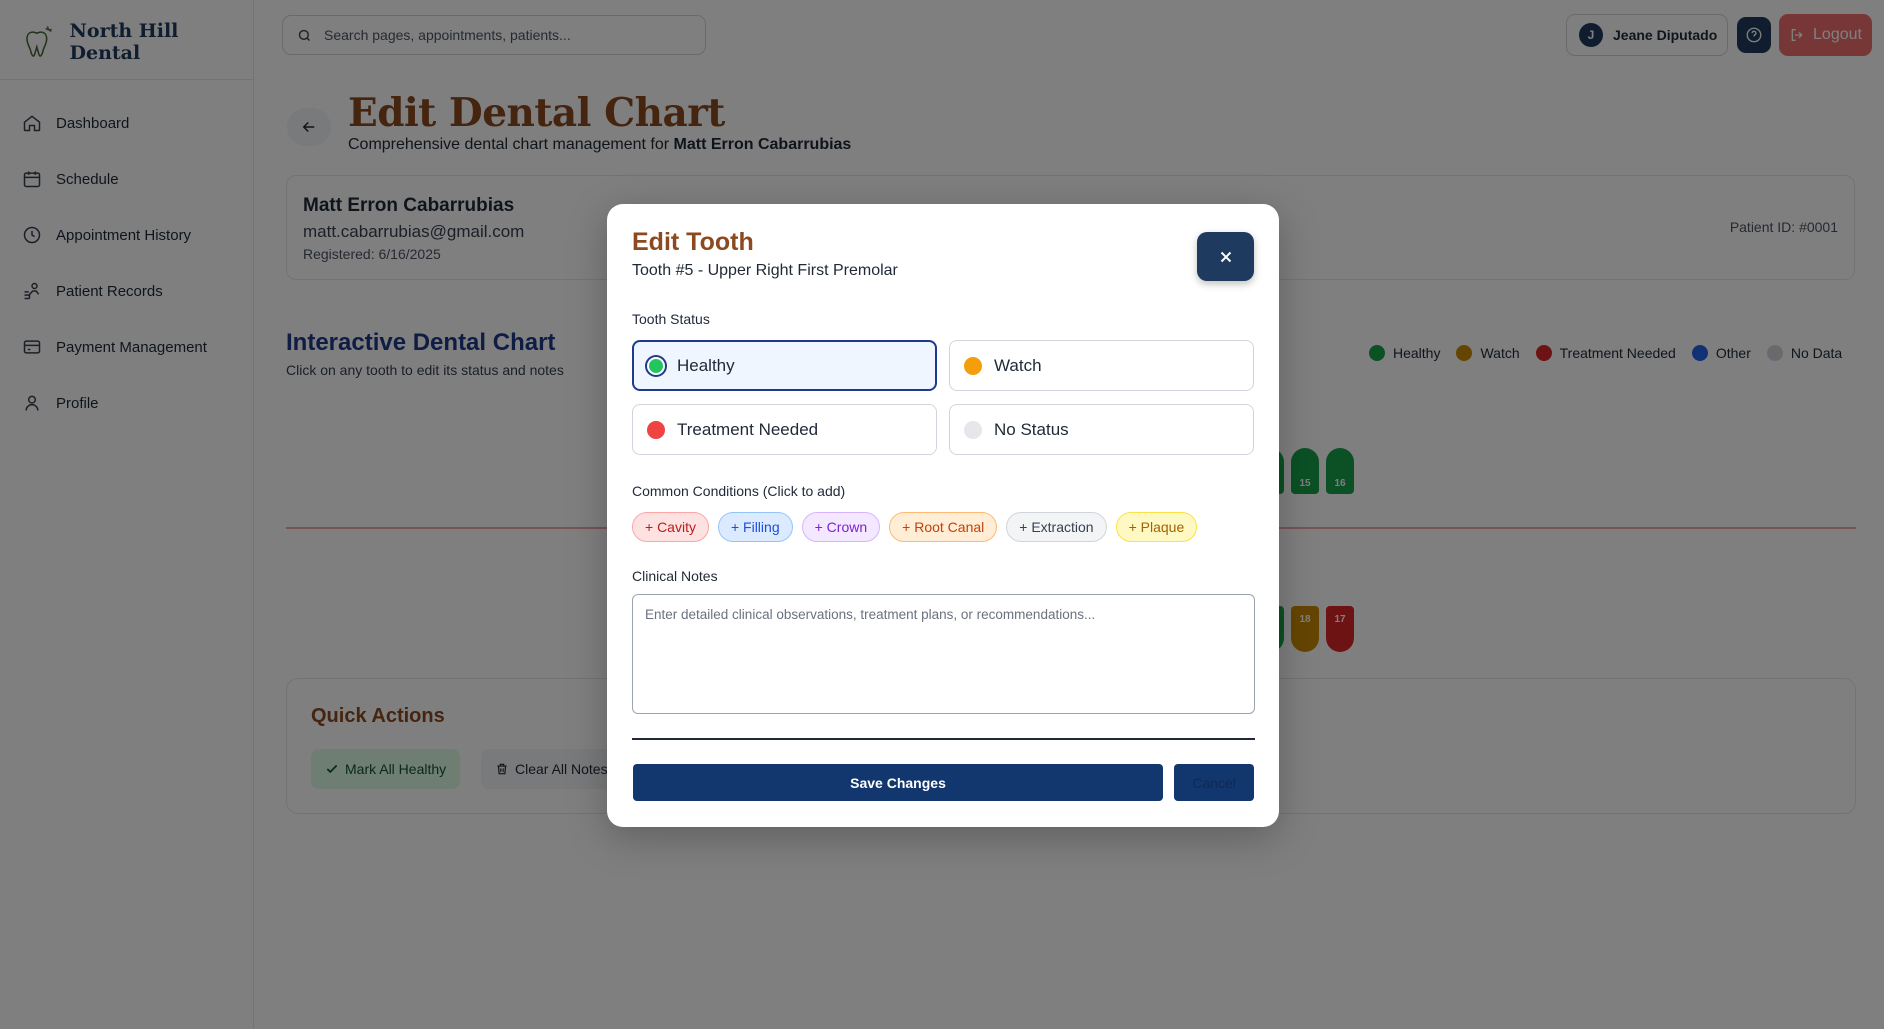 Image resolution: width=1884 pixels, height=1029 pixels. What do you see at coordinates (765, 270) in the screenshot?
I see `modal-subtitle: Tooth #5 - Upper Right First Premolar` at bounding box center [765, 270].